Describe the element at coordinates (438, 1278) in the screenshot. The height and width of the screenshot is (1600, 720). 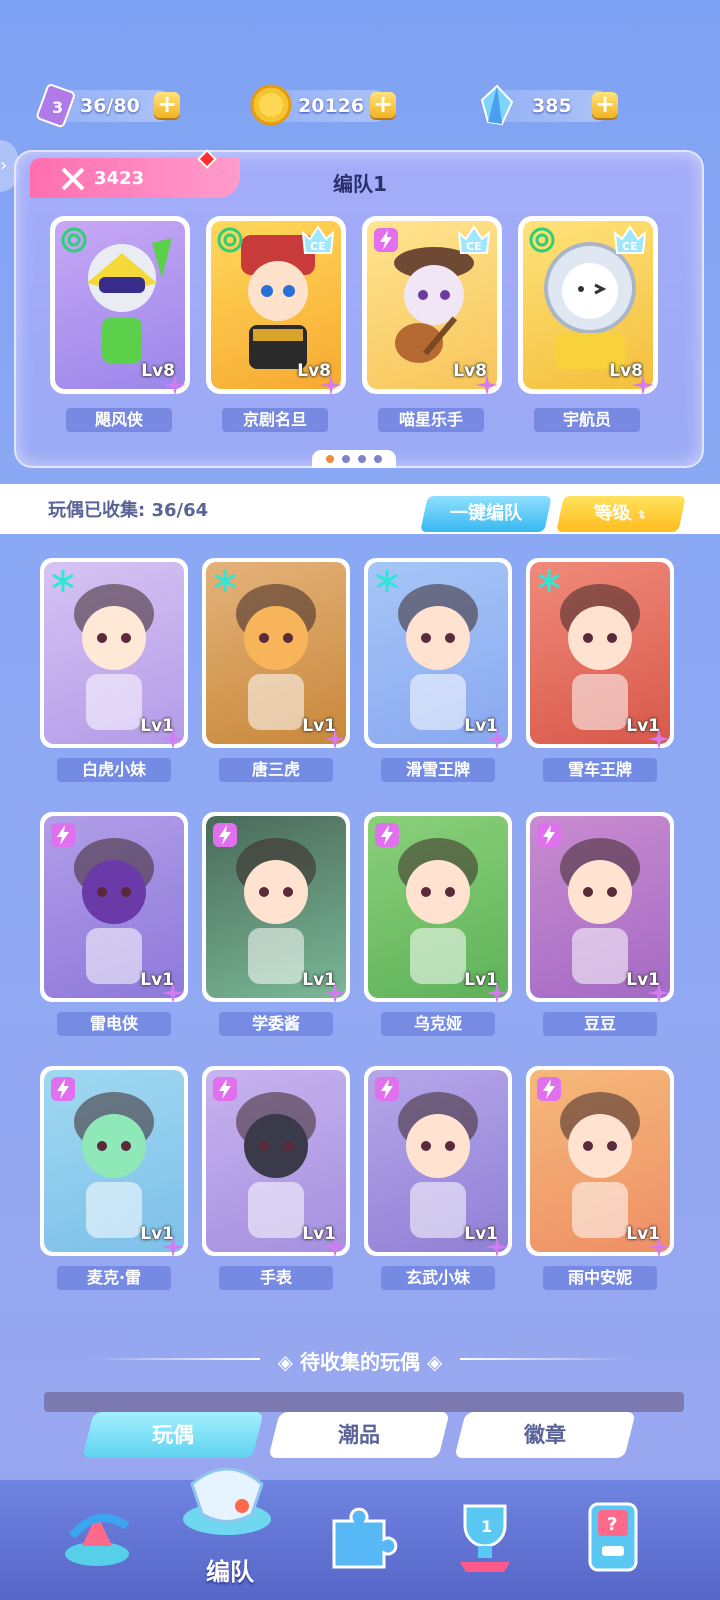
I see `doll-name: 玄武小妹` at that location.